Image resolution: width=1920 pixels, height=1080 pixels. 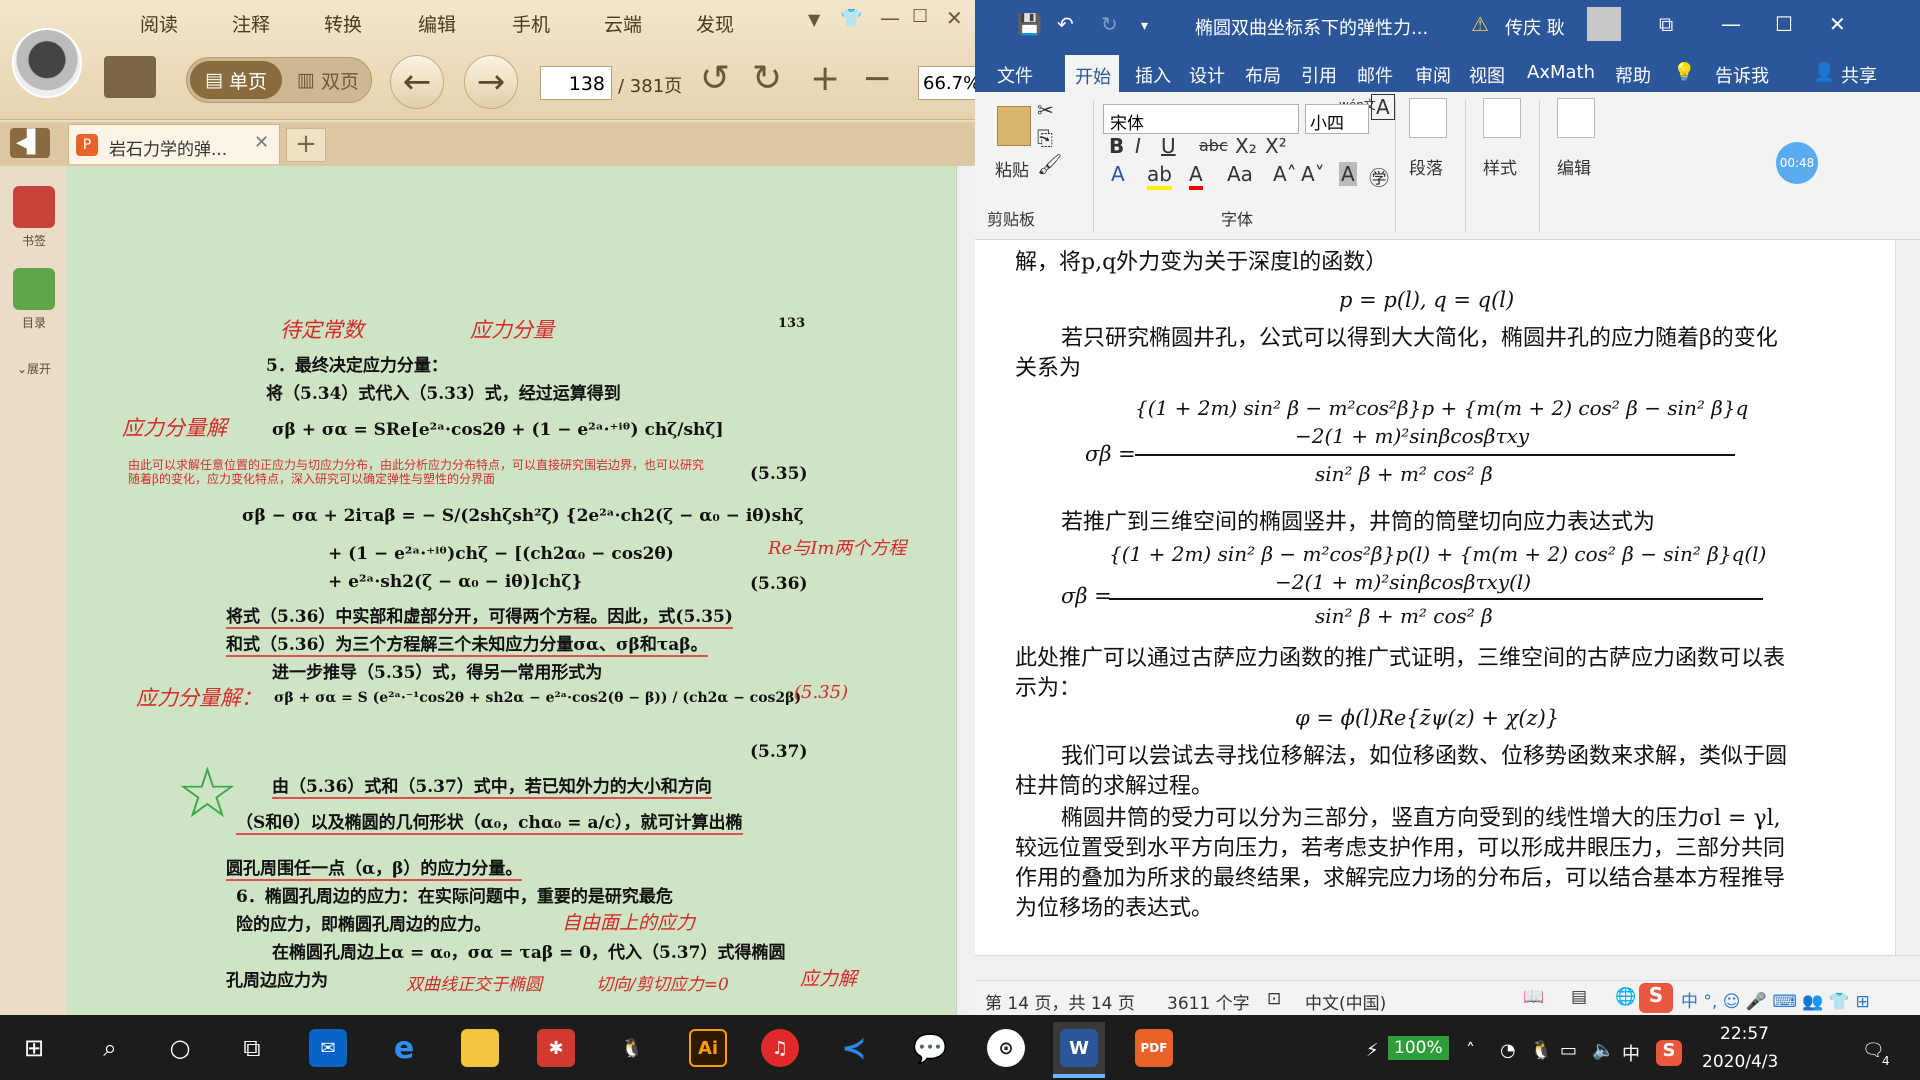 What do you see at coordinates (825, 78) in the screenshot?
I see `zoom-in-icon: +` at bounding box center [825, 78].